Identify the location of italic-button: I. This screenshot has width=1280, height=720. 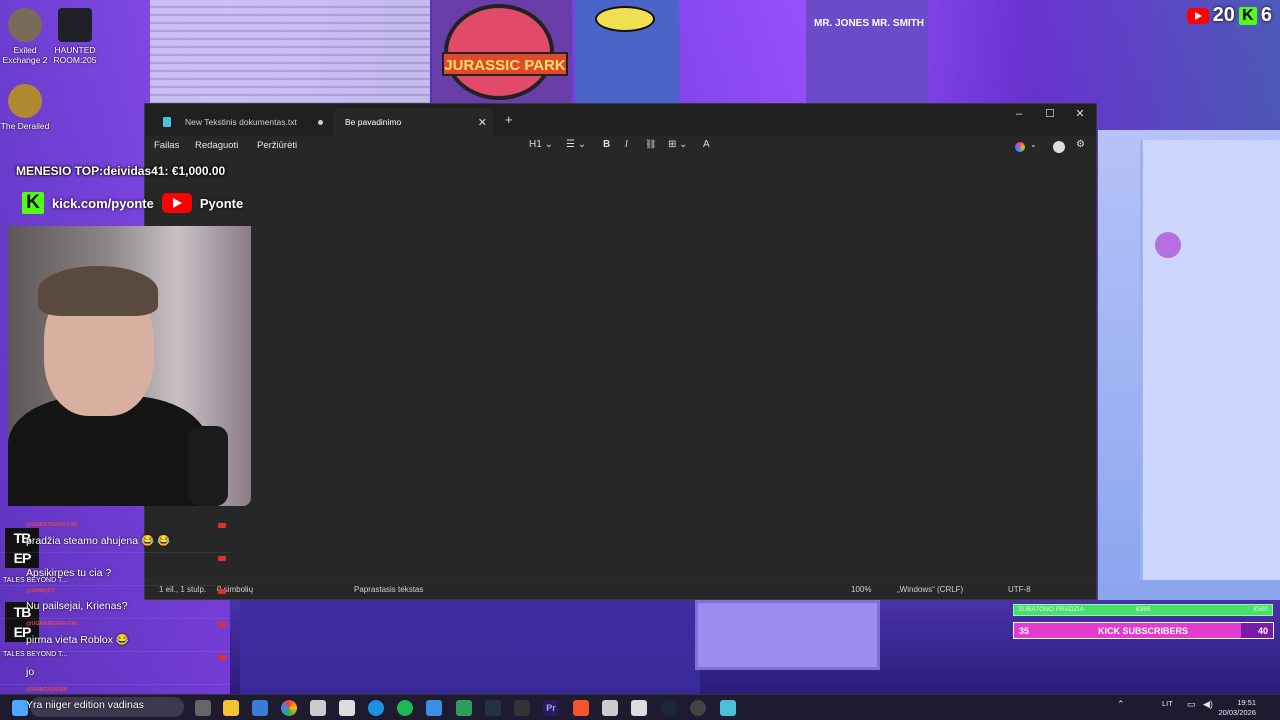
(626, 144).